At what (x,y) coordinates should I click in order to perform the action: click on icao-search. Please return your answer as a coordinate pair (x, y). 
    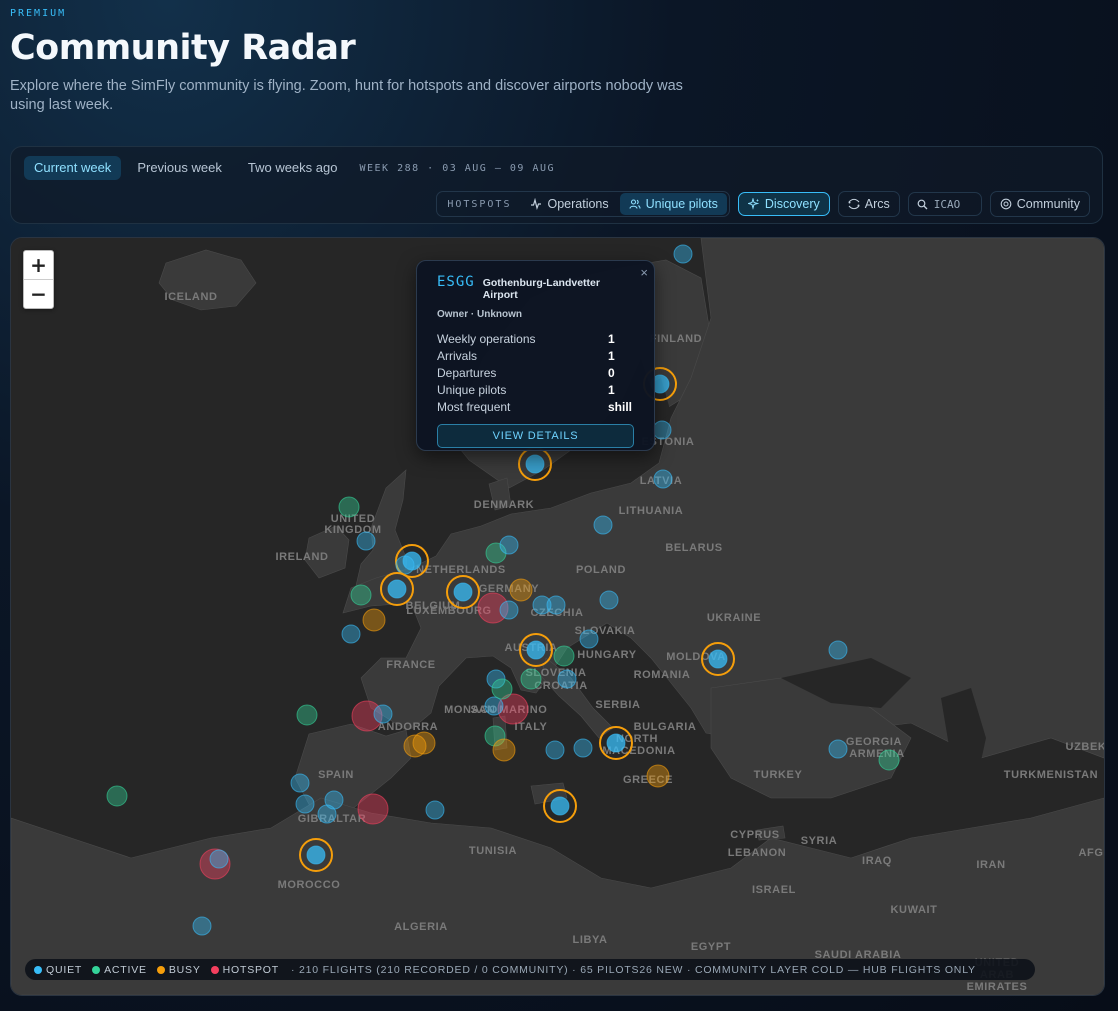
    Looking at the image, I should click on (944, 204).